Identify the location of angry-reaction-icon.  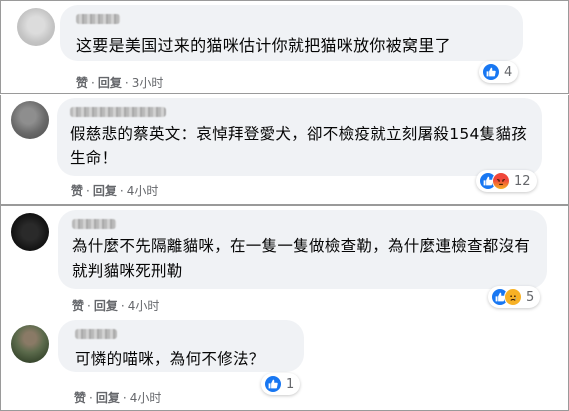
(501, 181).